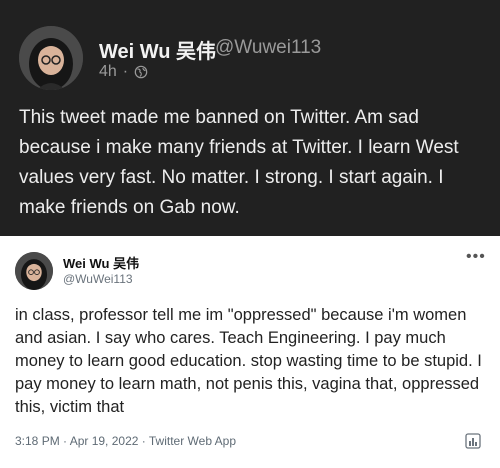 This screenshot has height=468, width=500. Describe the element at coordinates (157, 49) in the screenshot. I see `display-name: Wei Wu 吴伟` at that location.